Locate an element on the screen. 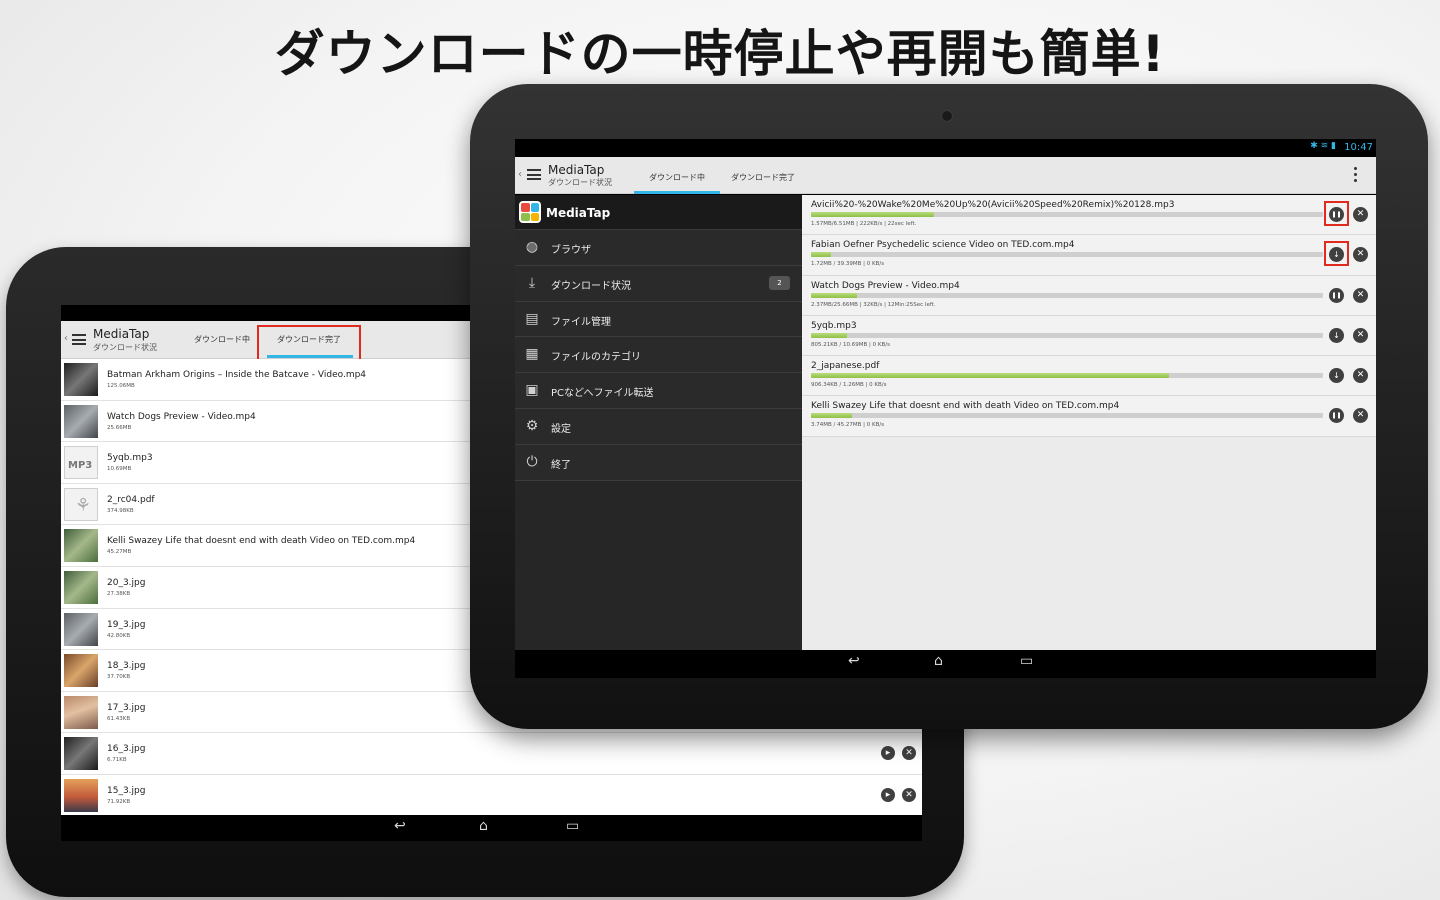 This screenshot has width=1440, height=900. download-file-name: 2_japanese.pdf is located at coordinates (845, 366).